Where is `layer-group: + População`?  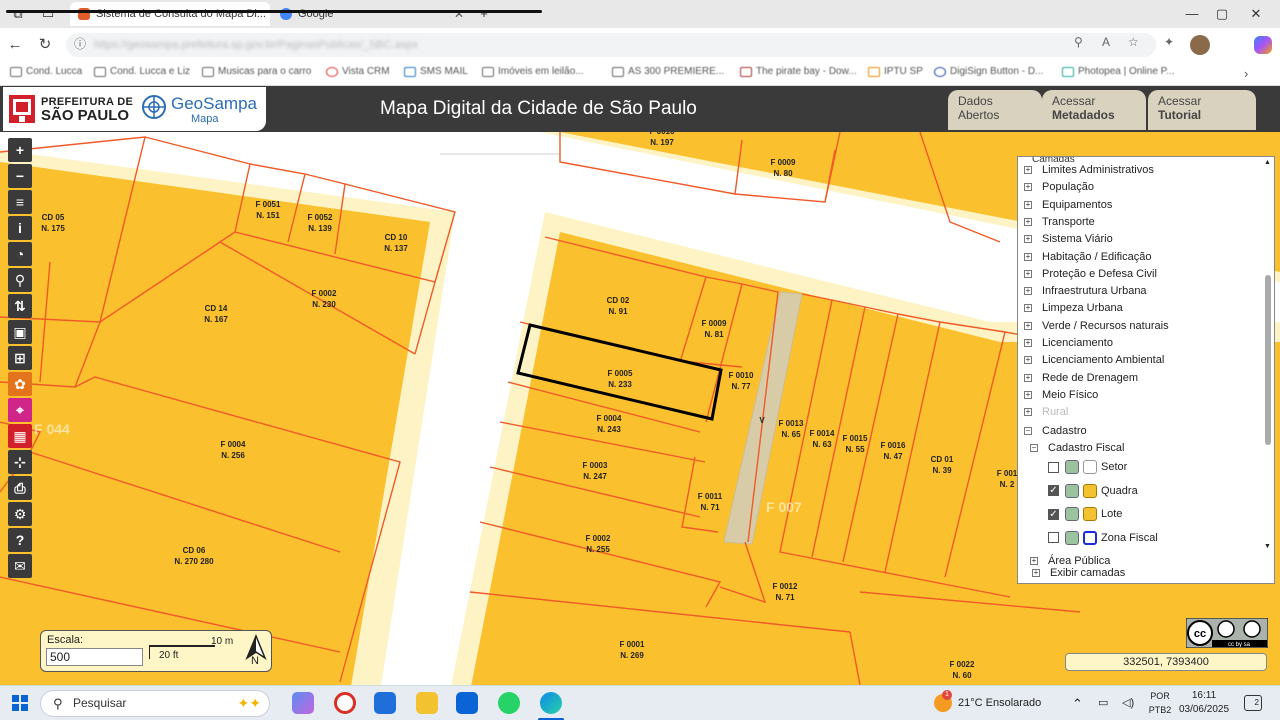
layer-group: + População is located at coordinates (1059, 187).